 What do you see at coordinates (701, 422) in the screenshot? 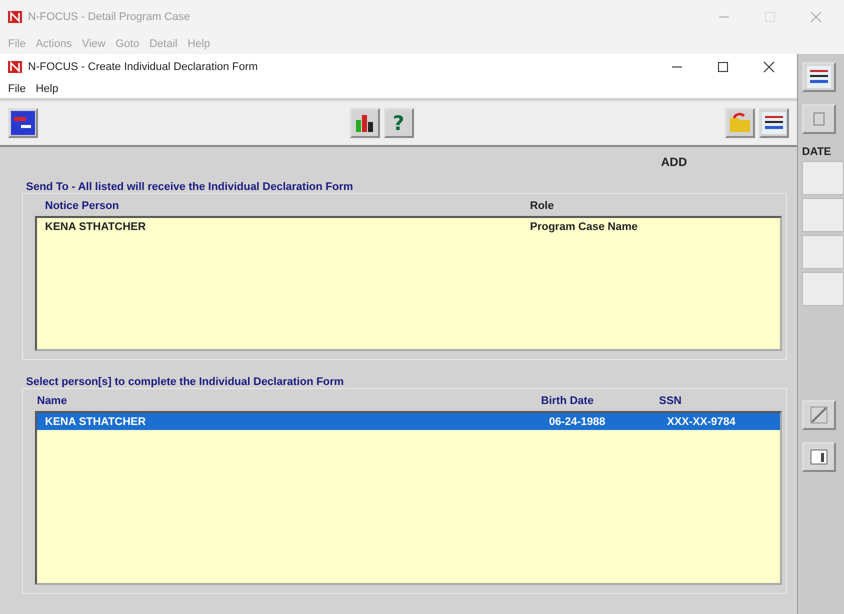
I see `list-cell-text: XXX-XX-9784` at bounding box center [701, 422].